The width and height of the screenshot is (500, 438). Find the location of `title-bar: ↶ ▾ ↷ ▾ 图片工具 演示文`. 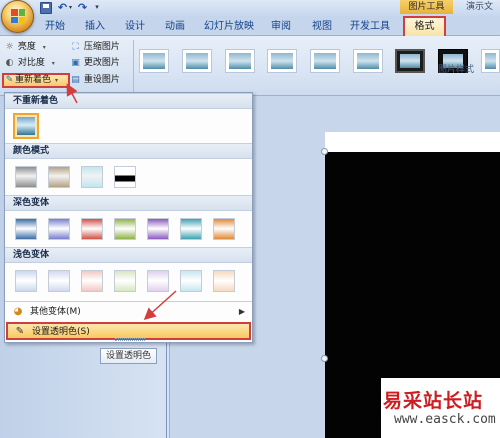

title-bar: ↶ ▾ ↷ ▾ 图片工具 演示文 is located at coordinates (250, 16).